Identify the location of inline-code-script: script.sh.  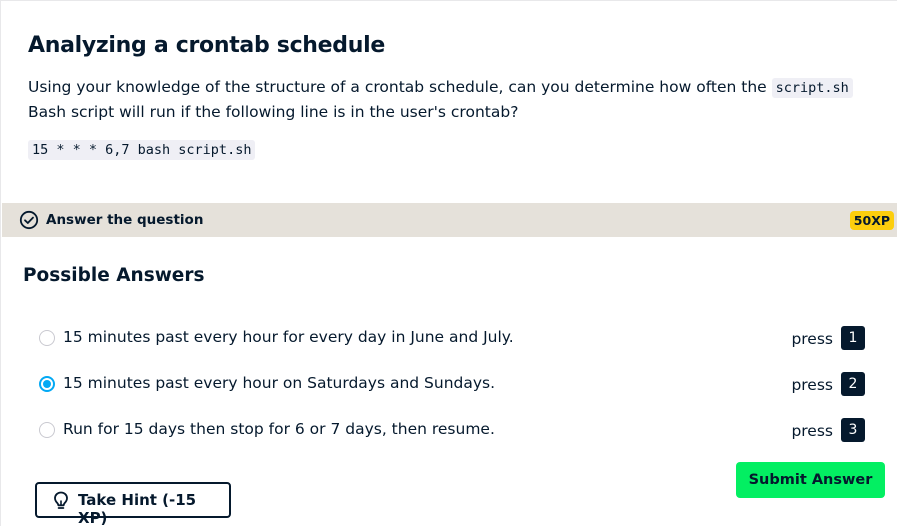
(812, 88).